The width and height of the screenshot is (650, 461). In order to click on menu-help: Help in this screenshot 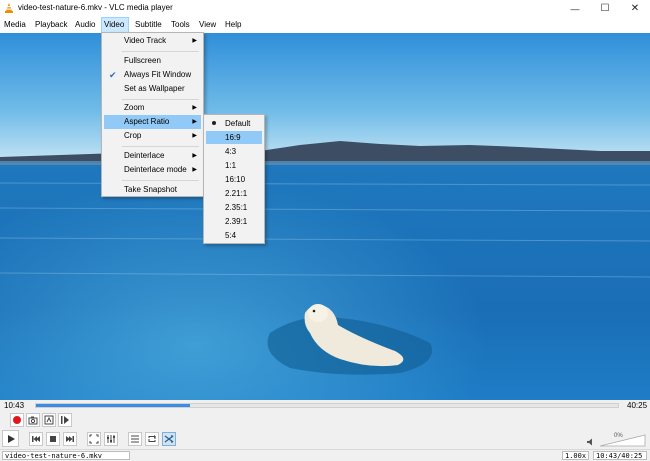, I will do `click(233, 25)`.